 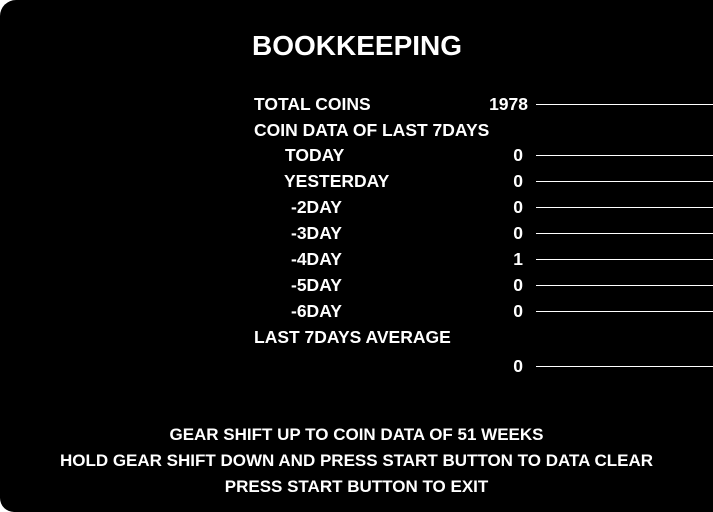 What do you see at coordinates (357, 45) in the screenshot?
I see `page-title: BOOKKEEPING` at bounding box center [357, 45].